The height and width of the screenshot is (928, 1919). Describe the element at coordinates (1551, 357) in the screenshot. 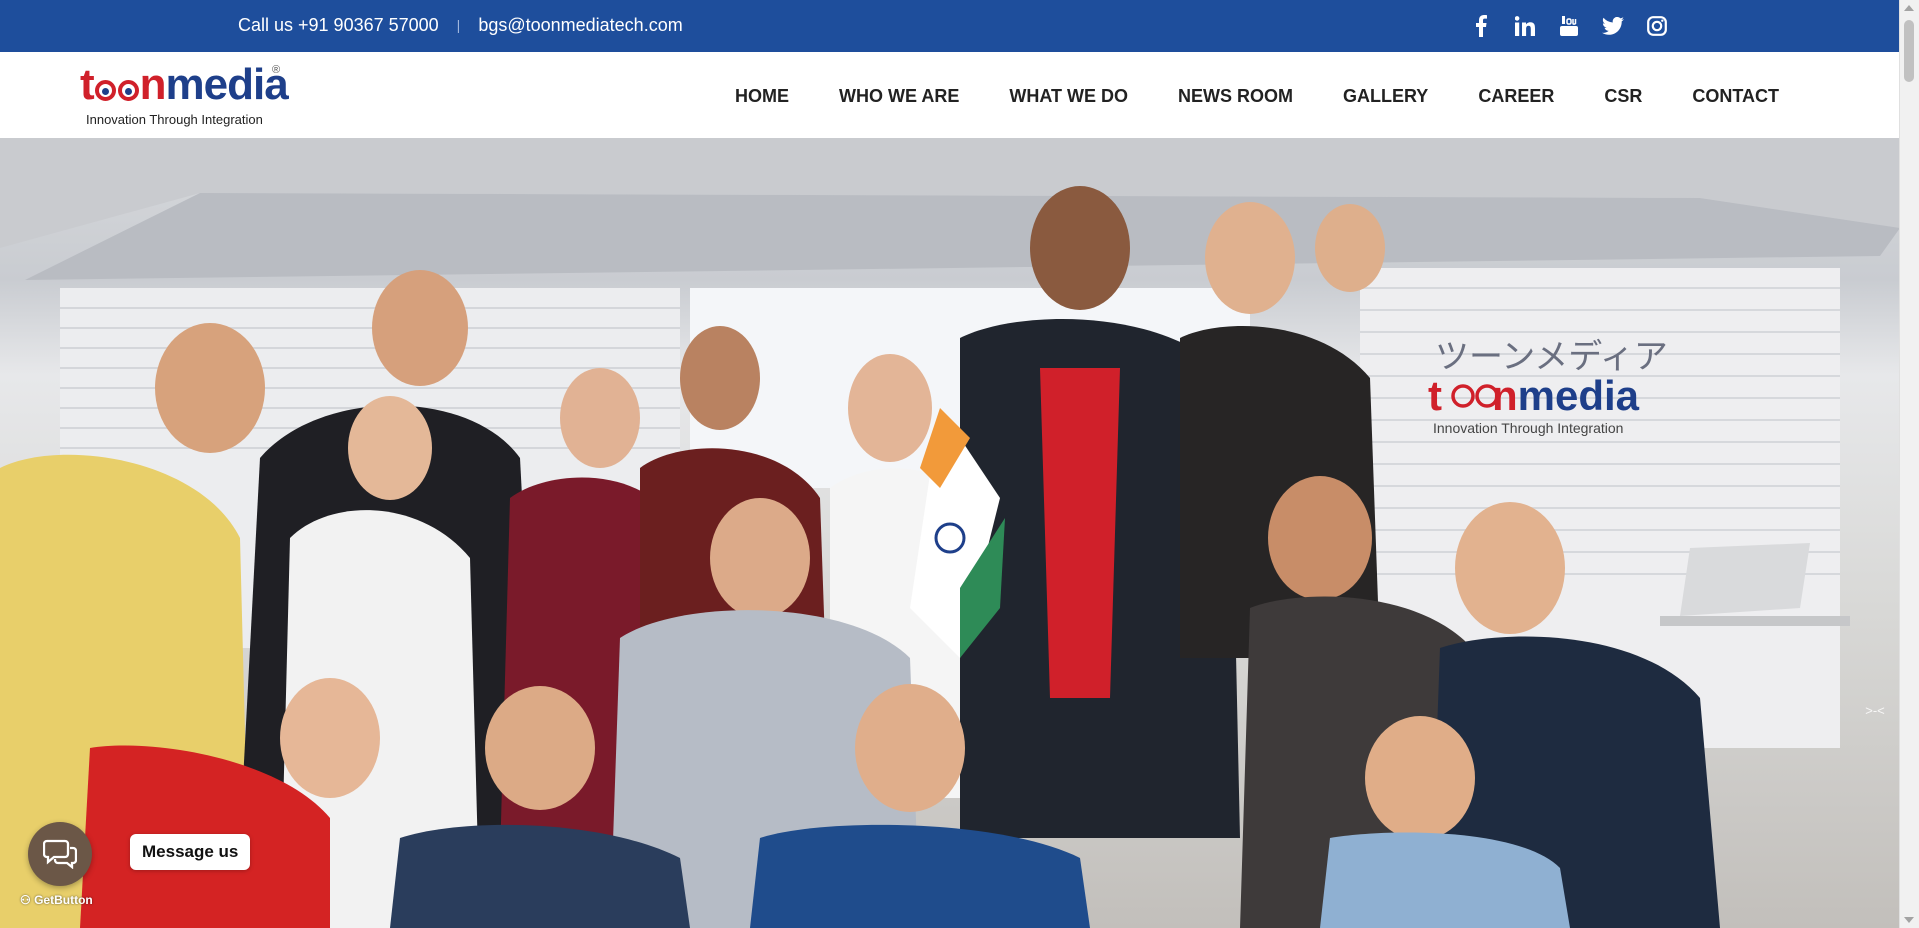

I see `wall-sign-japanese: ツーンメディア` at that location.